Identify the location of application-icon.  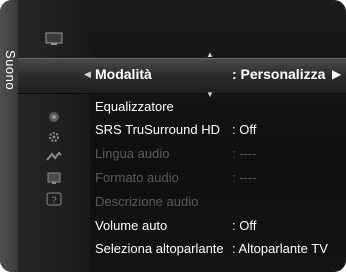
(54, 178).